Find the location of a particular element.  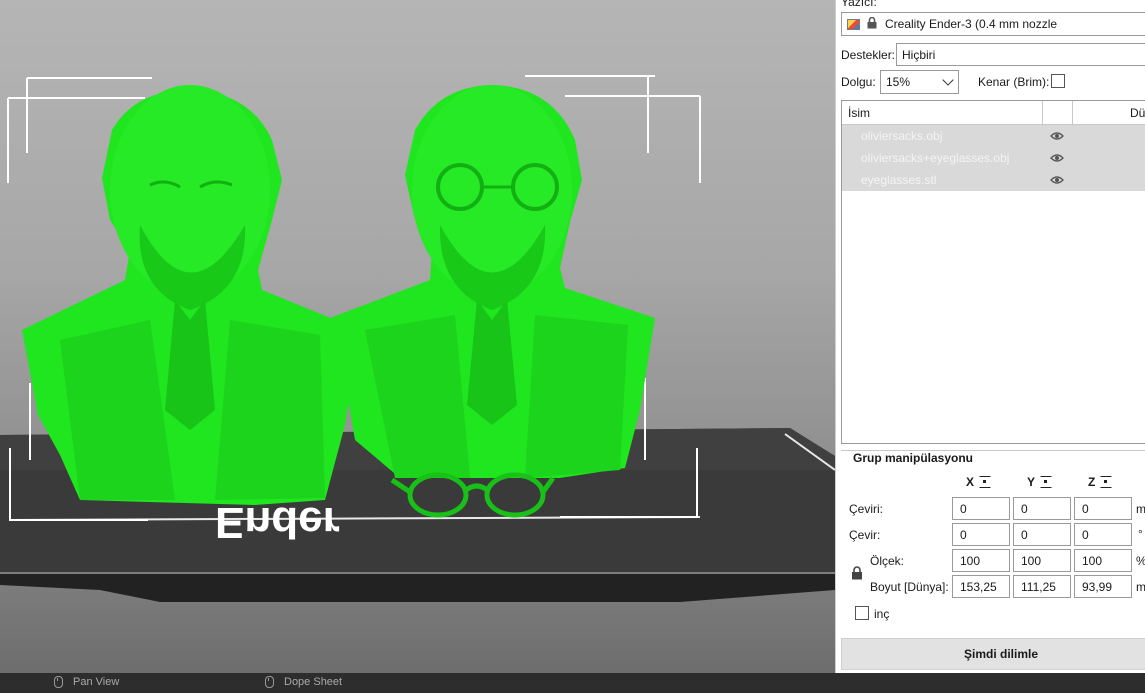

supports-label: Destekler: is located at coordinates (868, 55).